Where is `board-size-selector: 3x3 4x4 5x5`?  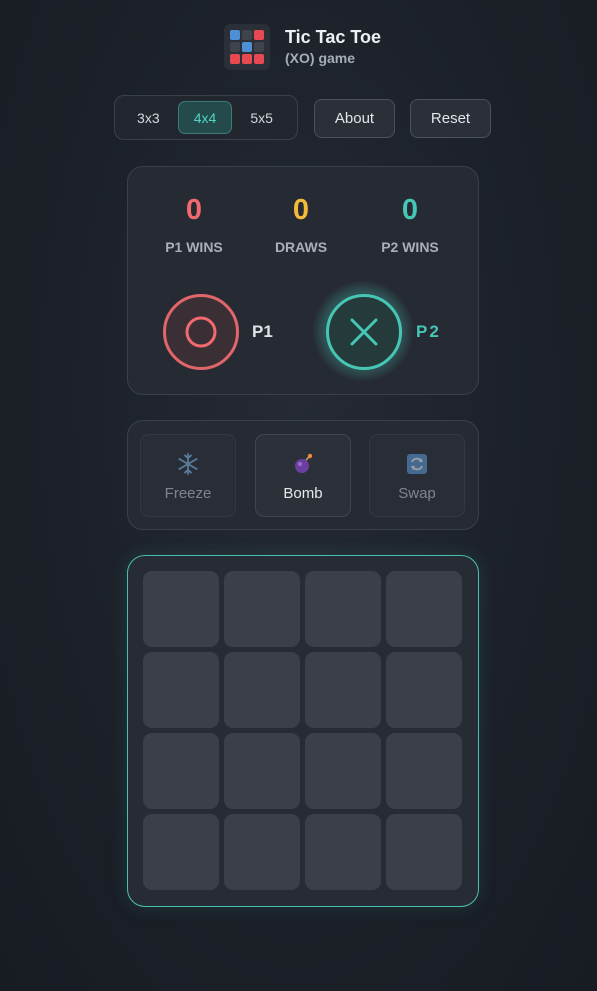
board-size-selector: 3x3 4x4 5x5 is located at coordinates (206, 117).